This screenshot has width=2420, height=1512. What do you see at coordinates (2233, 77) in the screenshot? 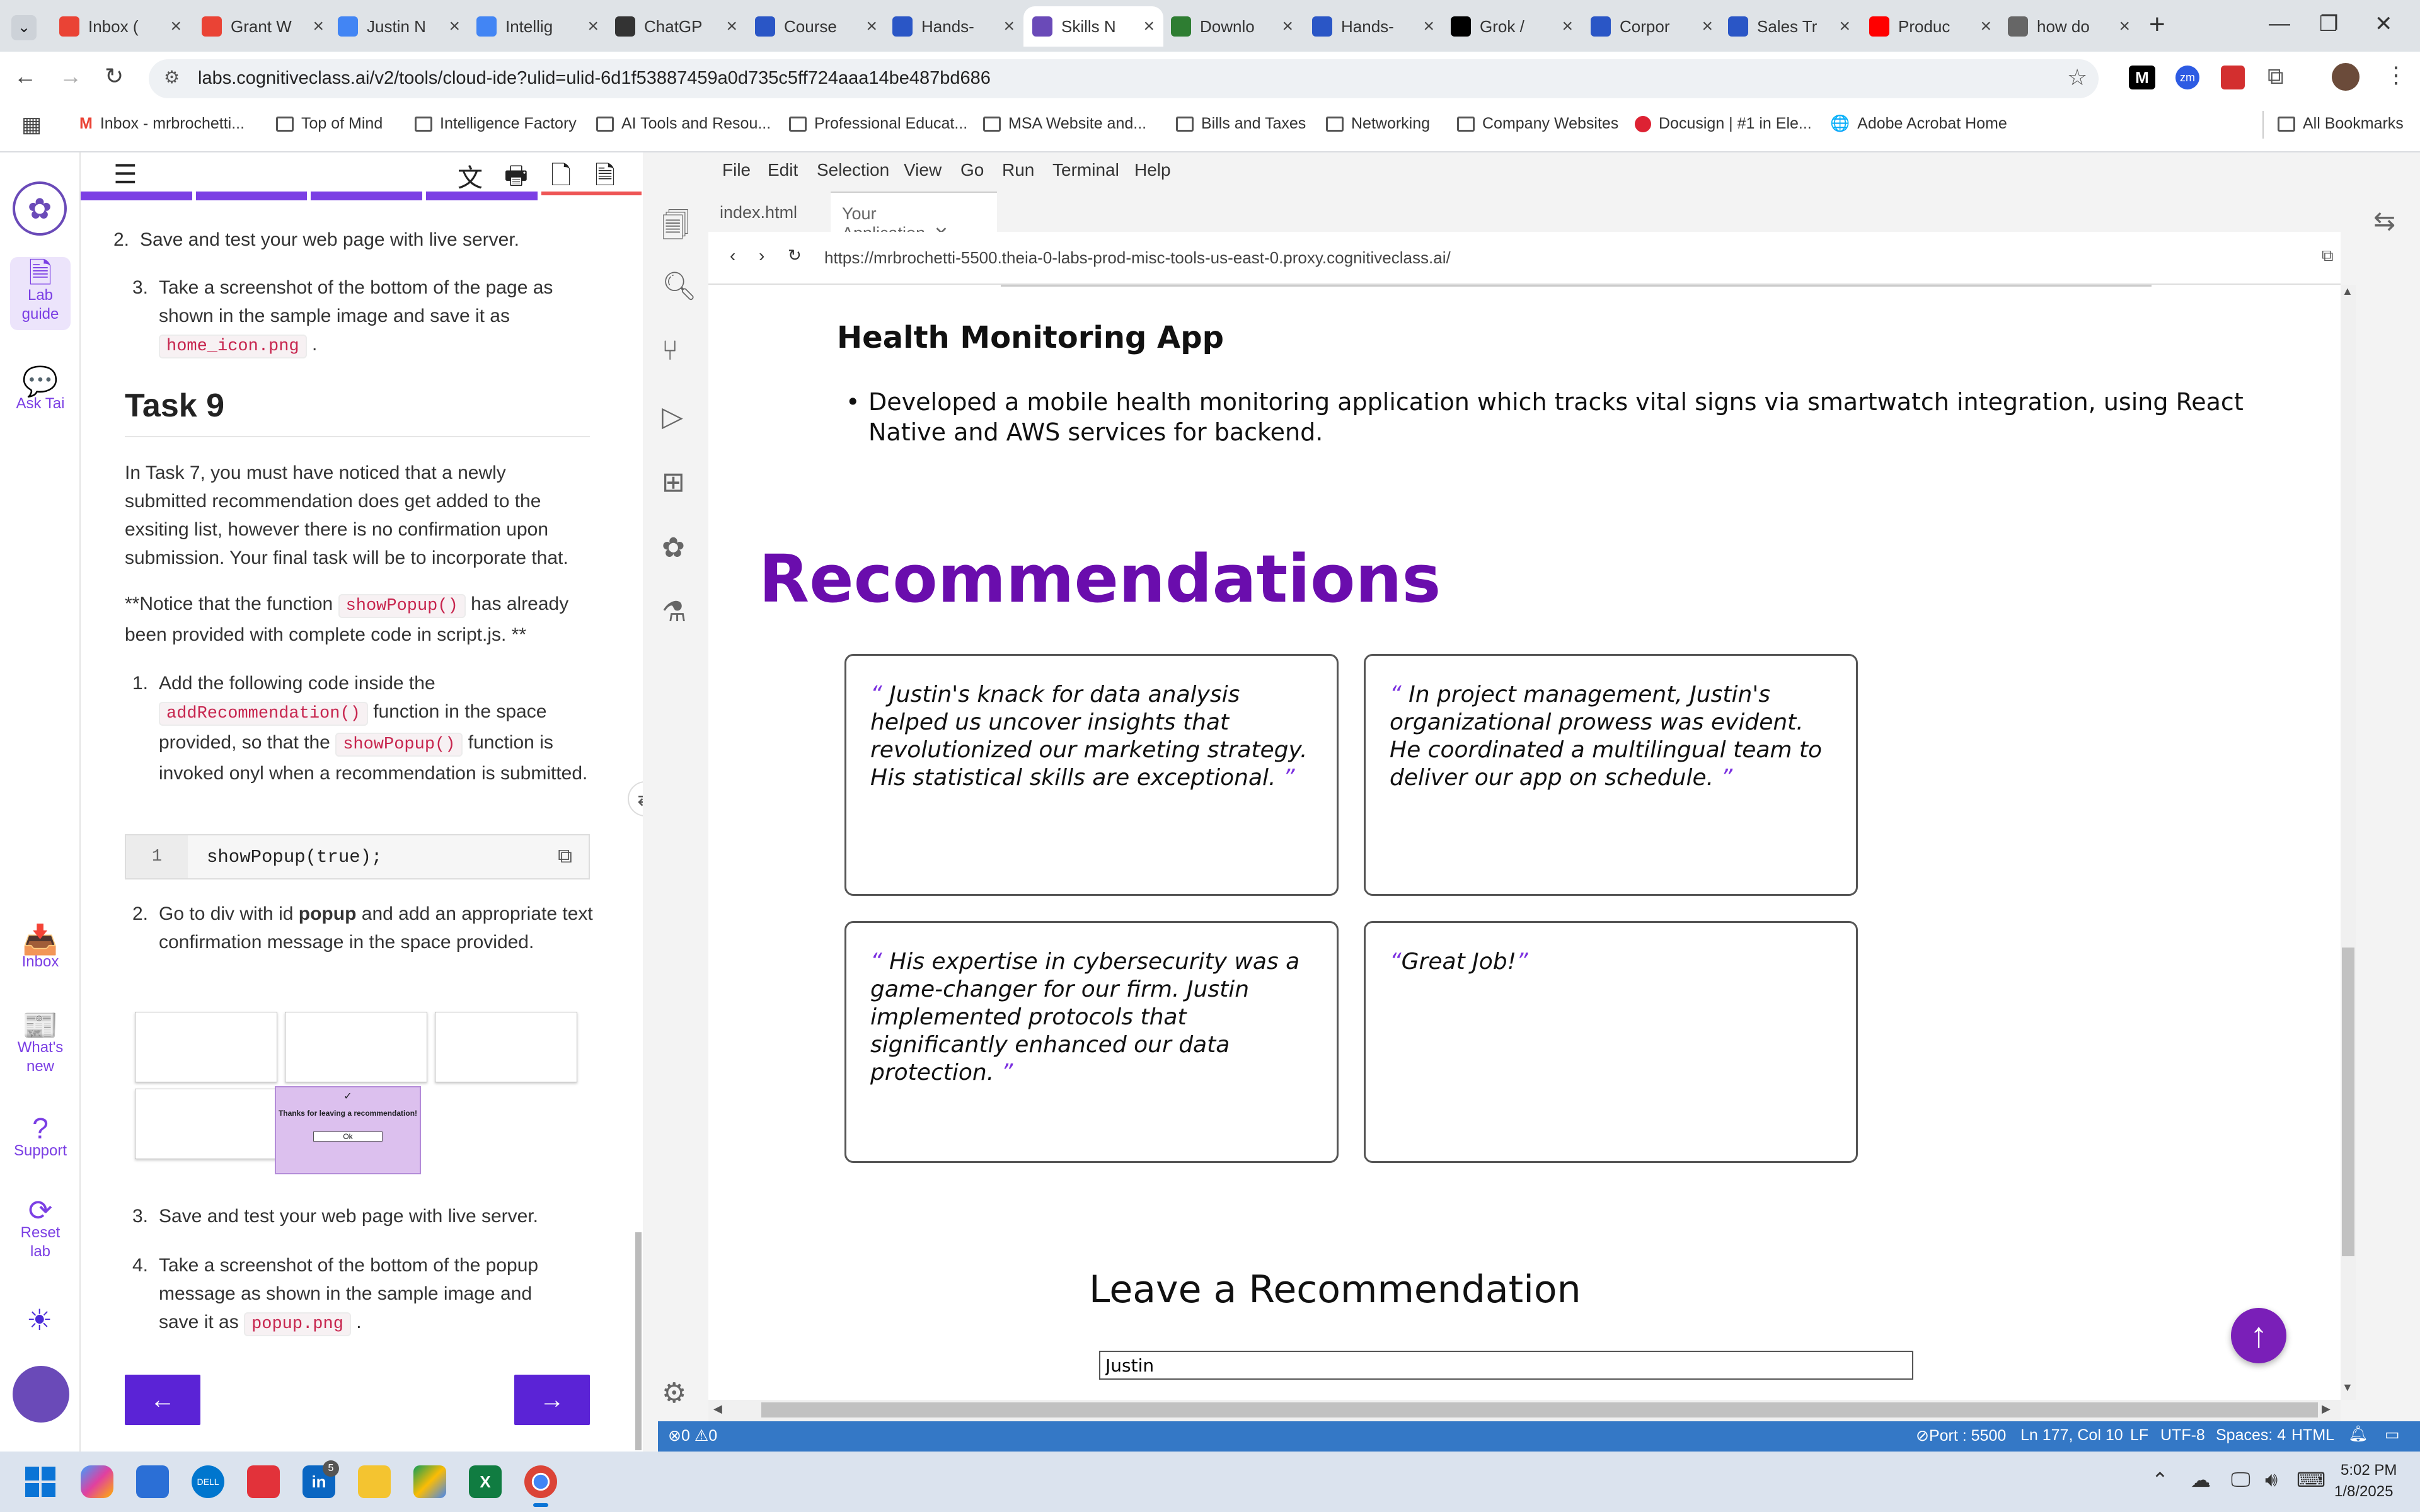
I see `extension-acrobat-icon` at bounding box center [2233, 77].